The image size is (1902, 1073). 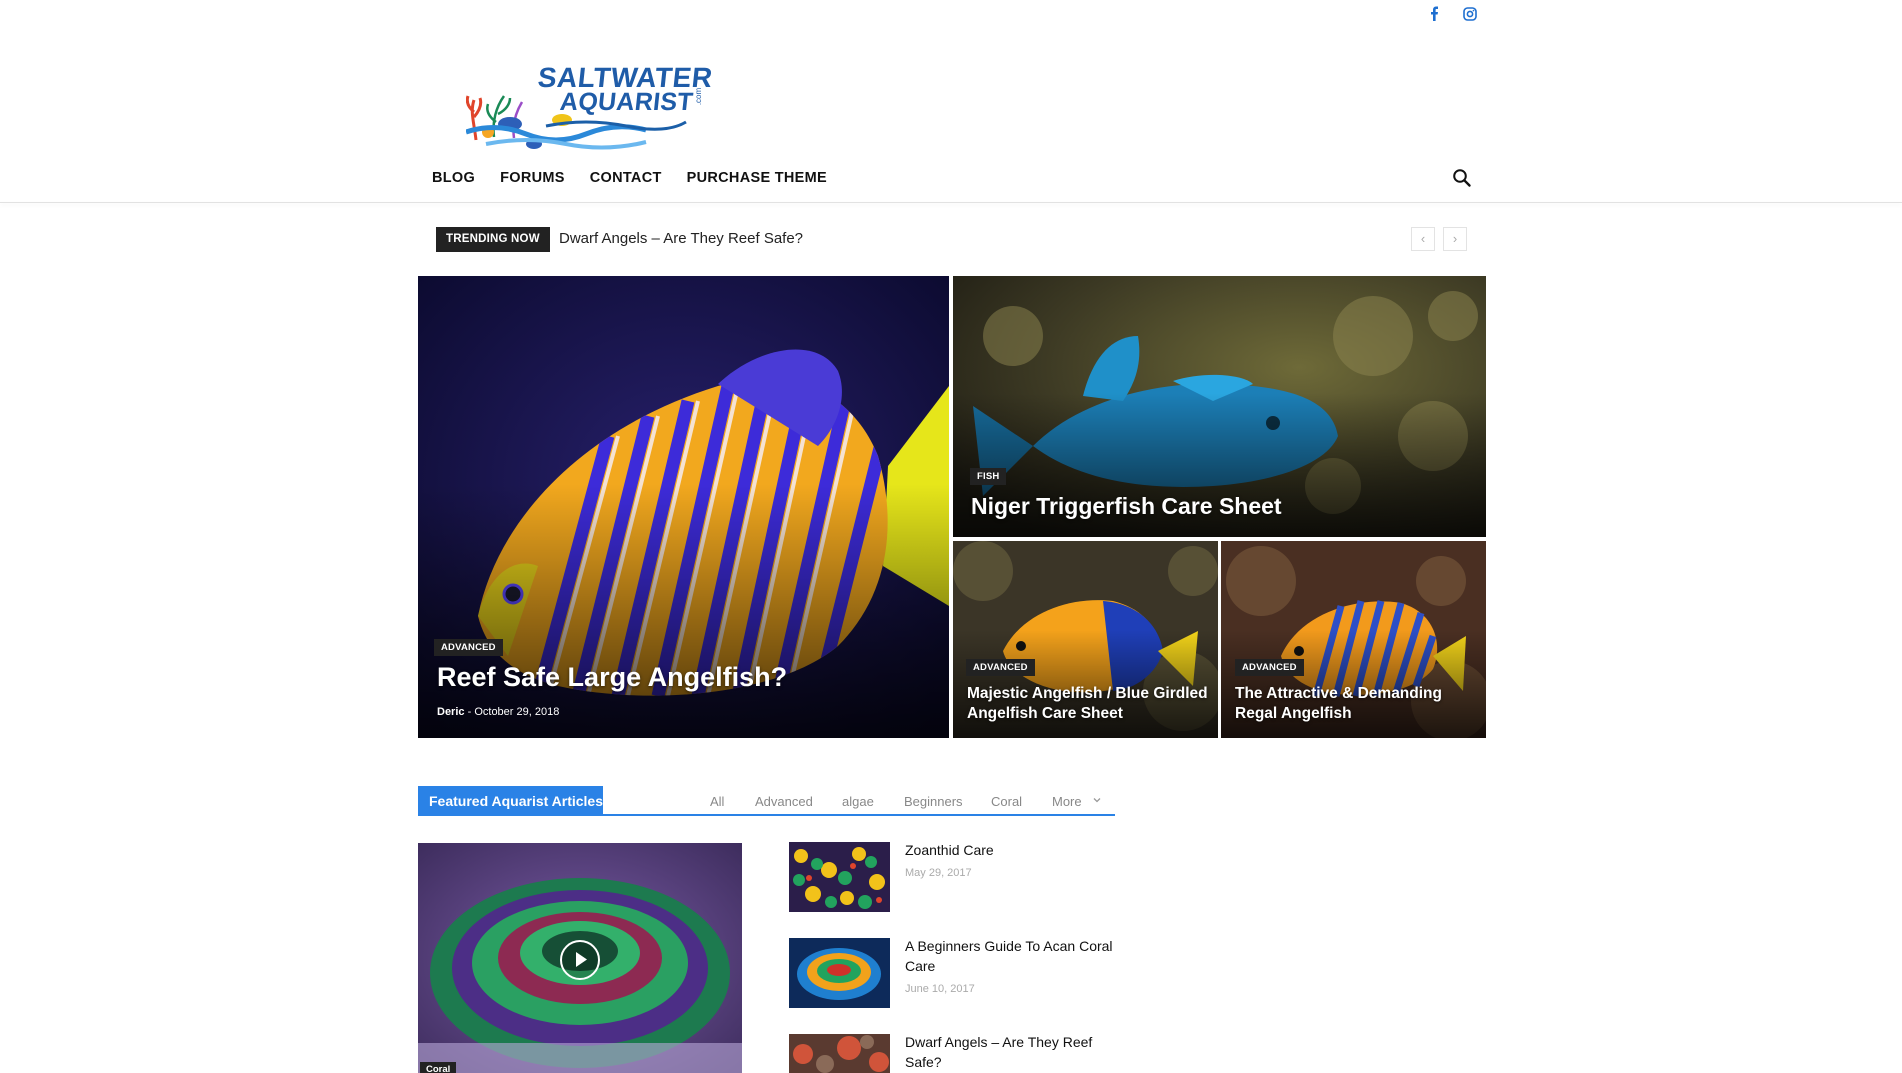 I want to click on nav-item-purchase-theme: PURCHASE THEME, so click(x=757, y=177).